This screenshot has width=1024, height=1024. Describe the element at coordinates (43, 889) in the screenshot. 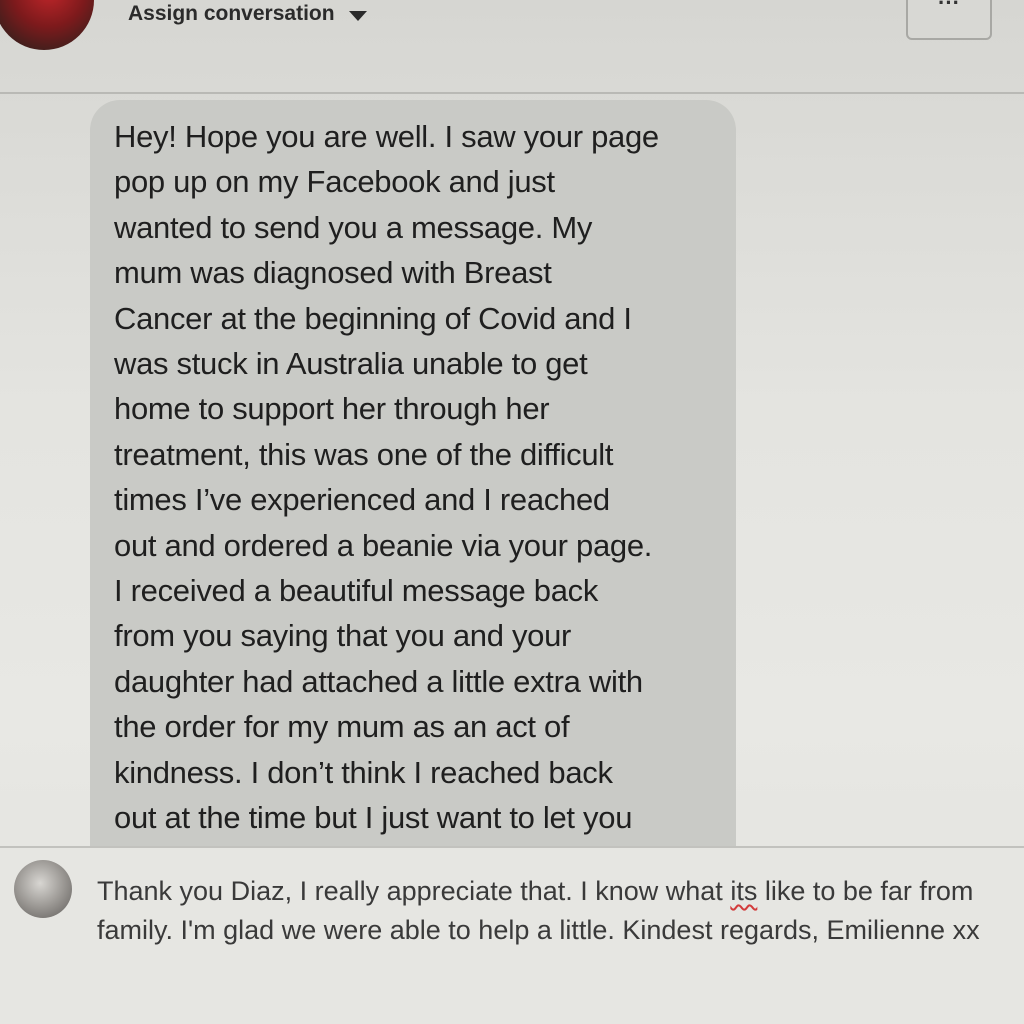

I see `page-avatar` at that location.